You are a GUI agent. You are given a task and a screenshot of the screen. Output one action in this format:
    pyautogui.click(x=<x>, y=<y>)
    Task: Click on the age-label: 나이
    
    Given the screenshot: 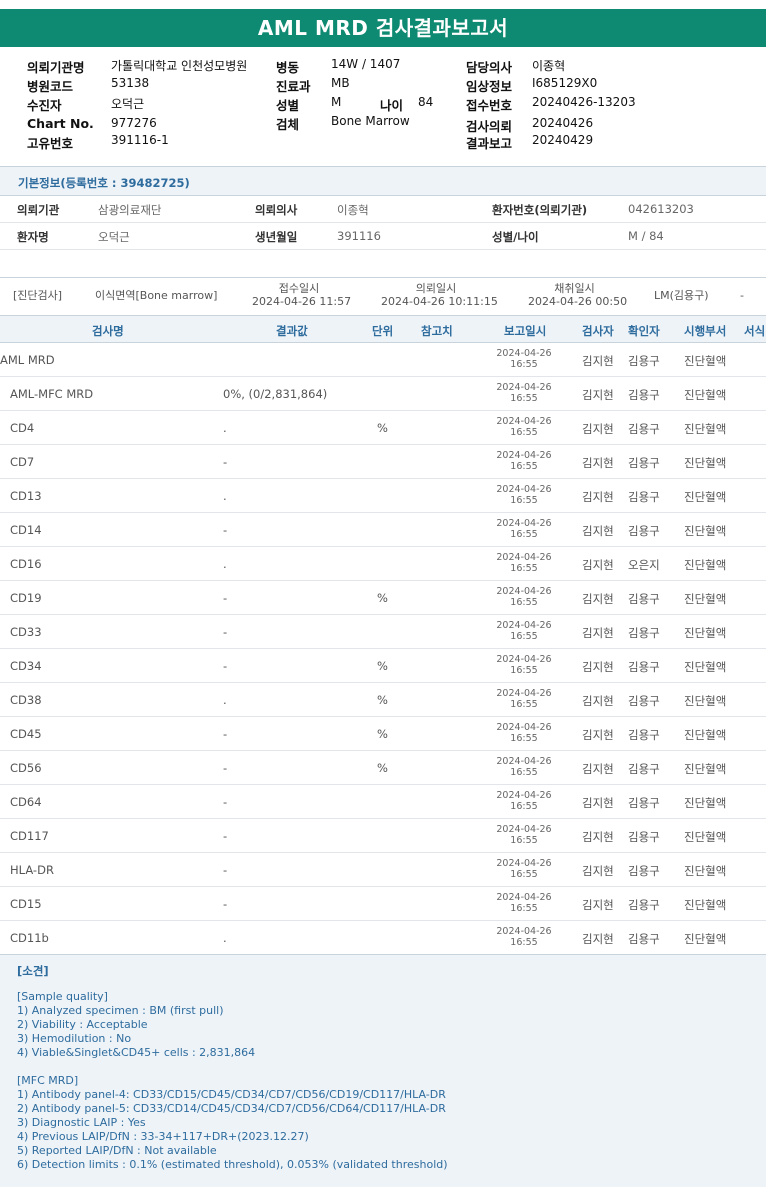 What is the action you would take?
    pyautogui.click(x=392, y=105)
    